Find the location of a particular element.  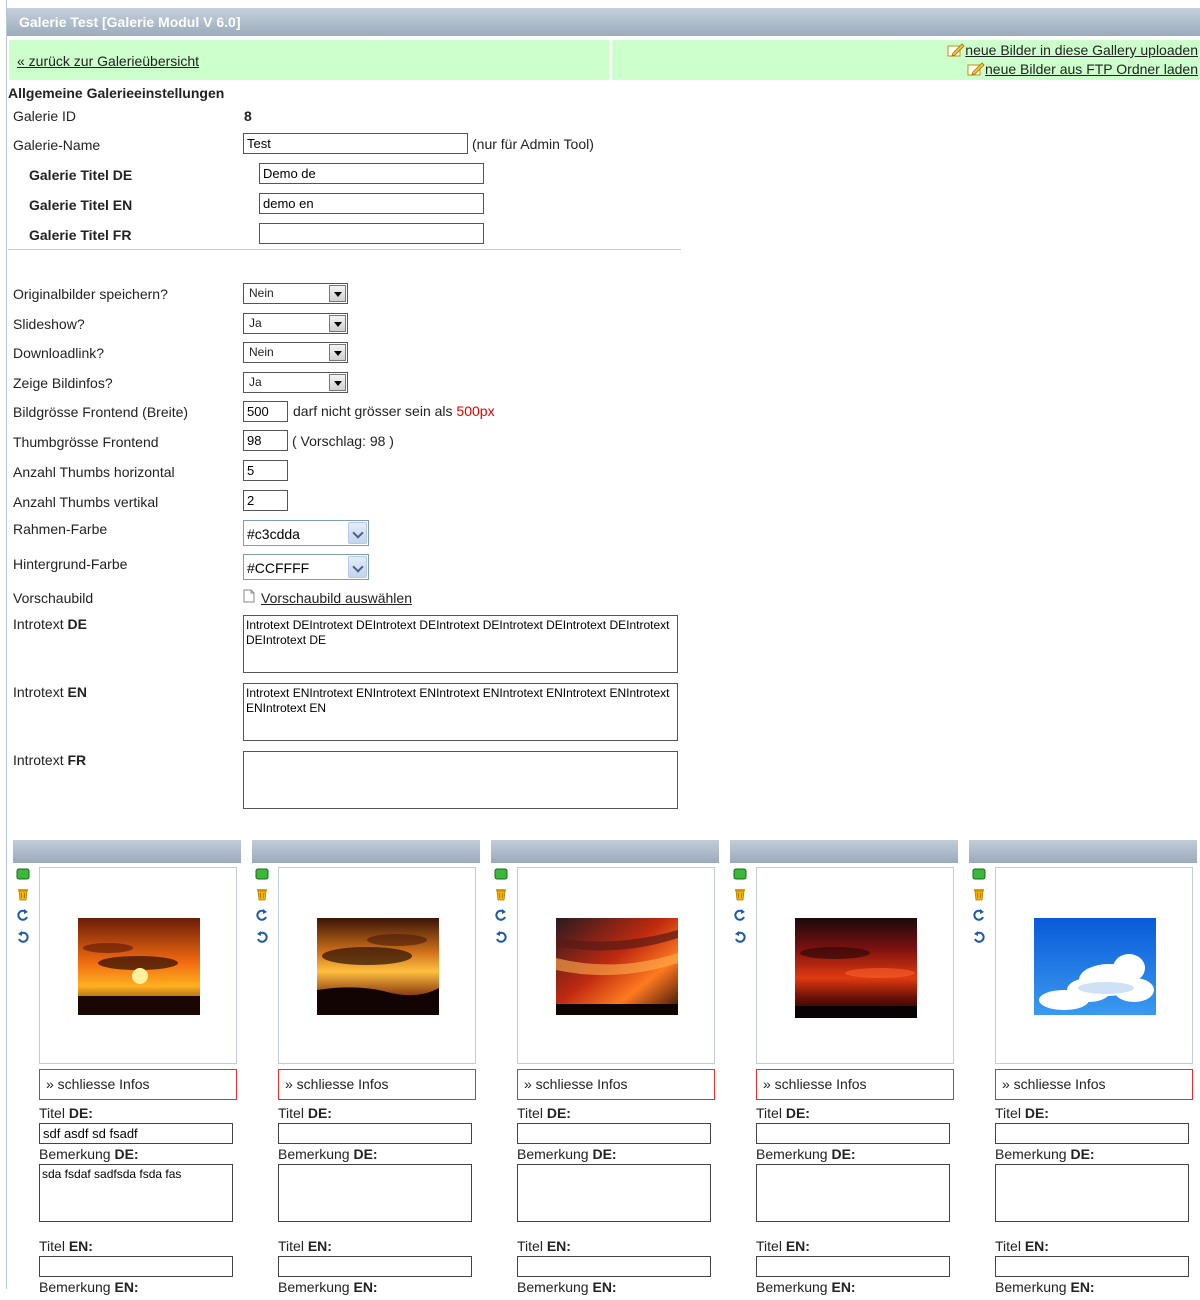

gallery-name-note: (nur für Admin Tool) is located at coordinates (533, 144).